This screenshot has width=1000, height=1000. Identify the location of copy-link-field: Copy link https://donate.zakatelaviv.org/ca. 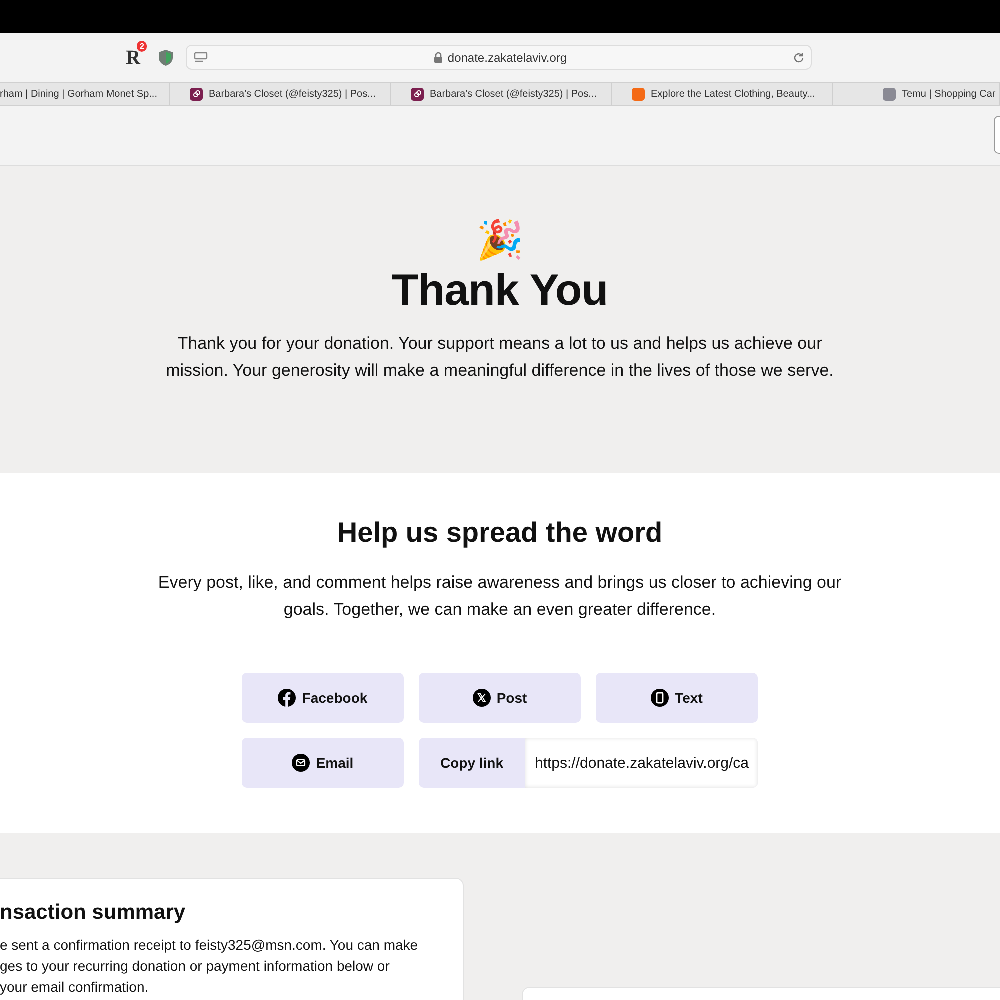
(588, 763).